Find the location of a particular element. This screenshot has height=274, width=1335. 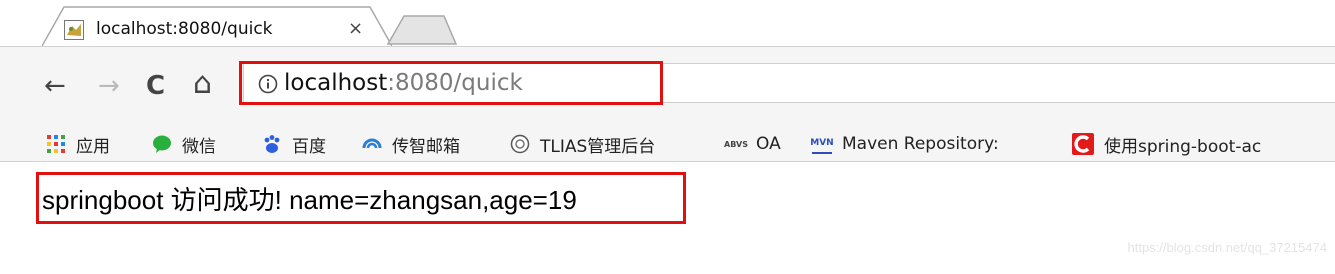

url-highlight-box is located at coordinates (451, 83).